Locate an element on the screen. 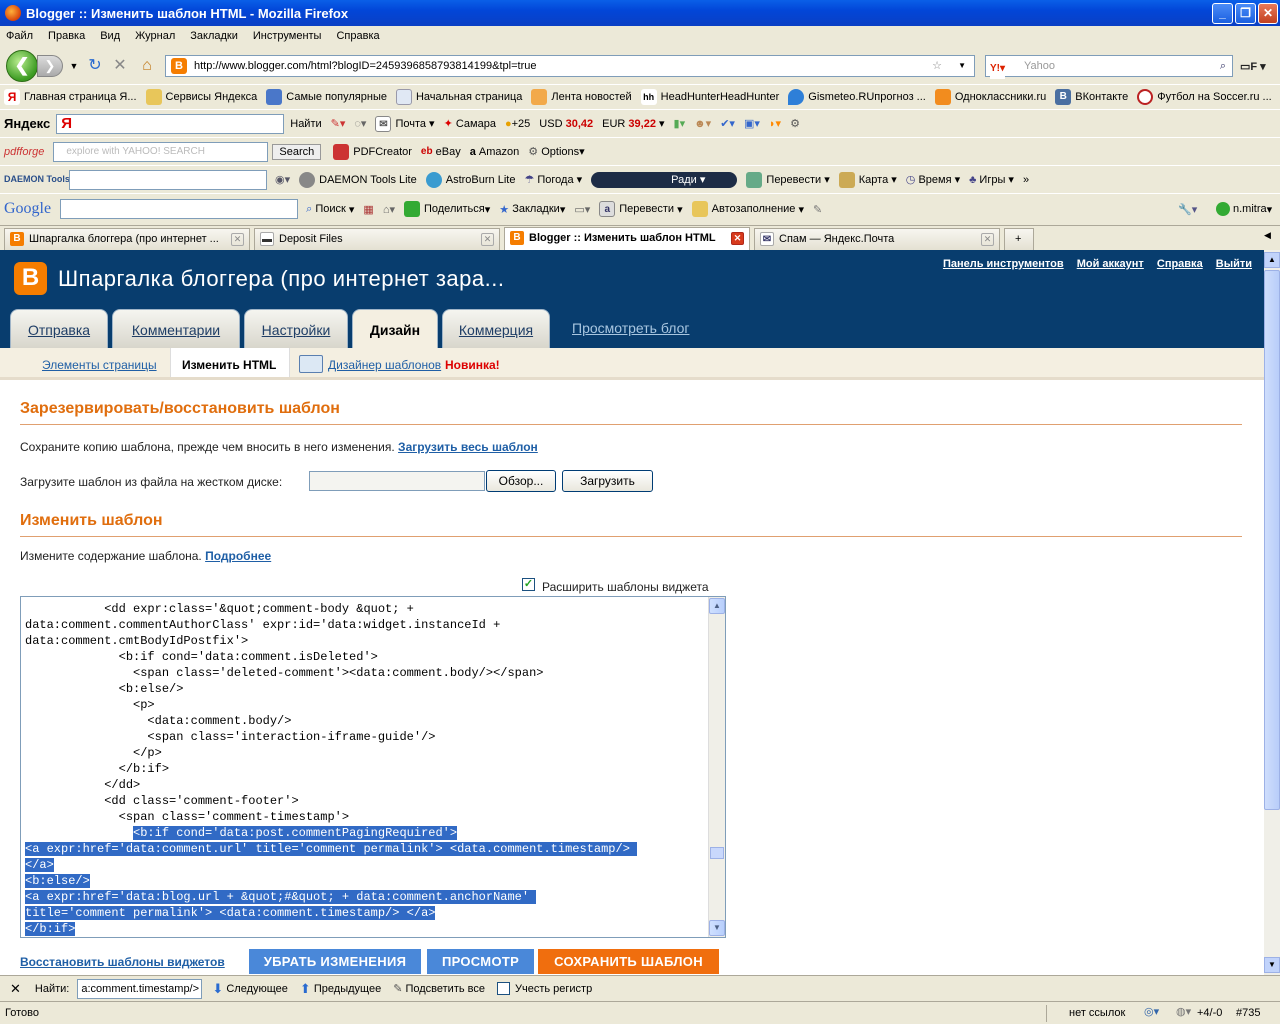  bookmarks-button: ★ Закладки ▾ is located at coordinates (532, 209).